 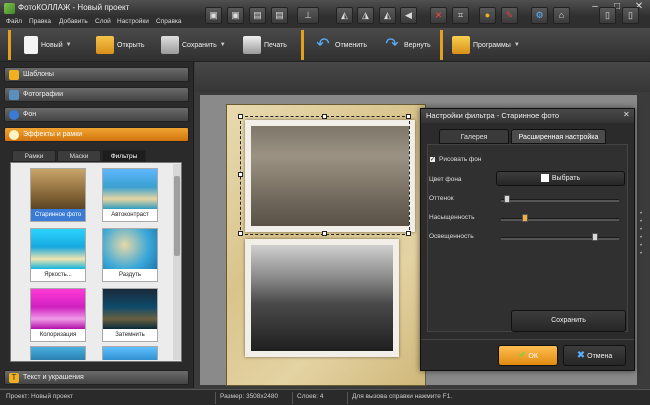 What do you see at coordinates (594, 355) in the screenshot?
I see `cancel-button: ✖ Отмена` at bounding box center [594, 355].